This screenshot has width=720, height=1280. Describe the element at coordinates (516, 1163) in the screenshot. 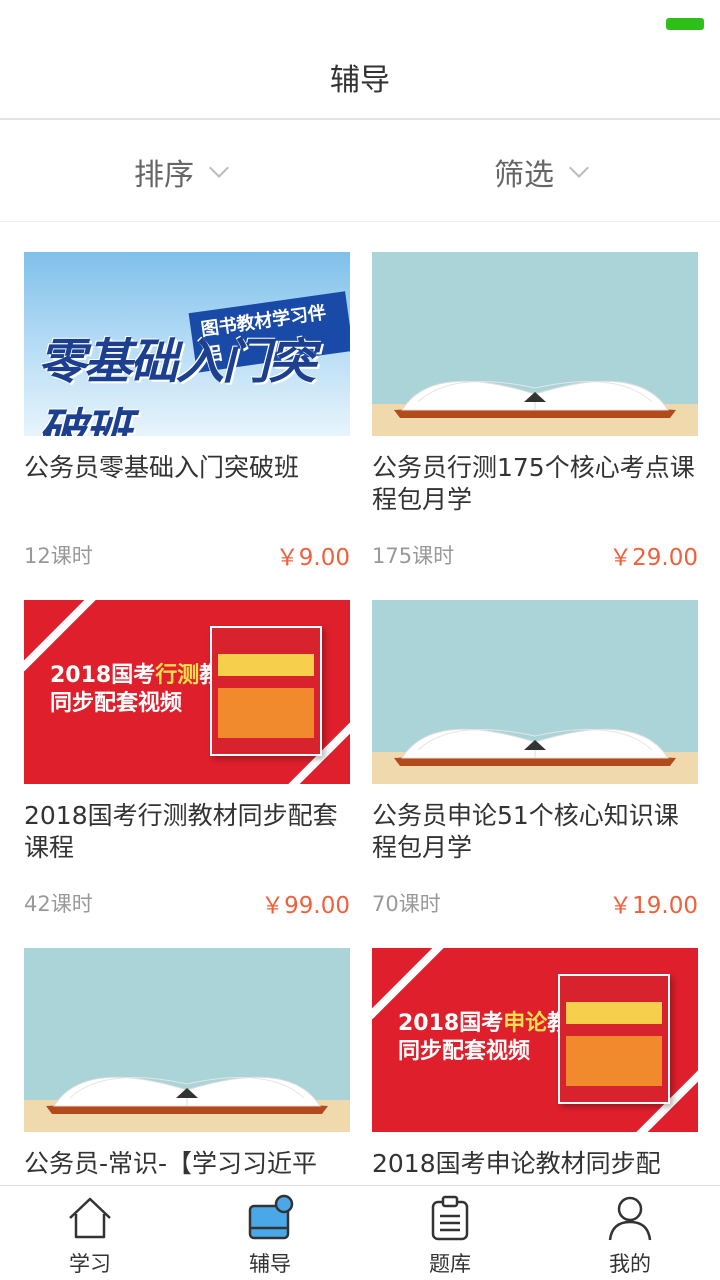

I see `course-name: 2018国考申论教材同步配` at that location.